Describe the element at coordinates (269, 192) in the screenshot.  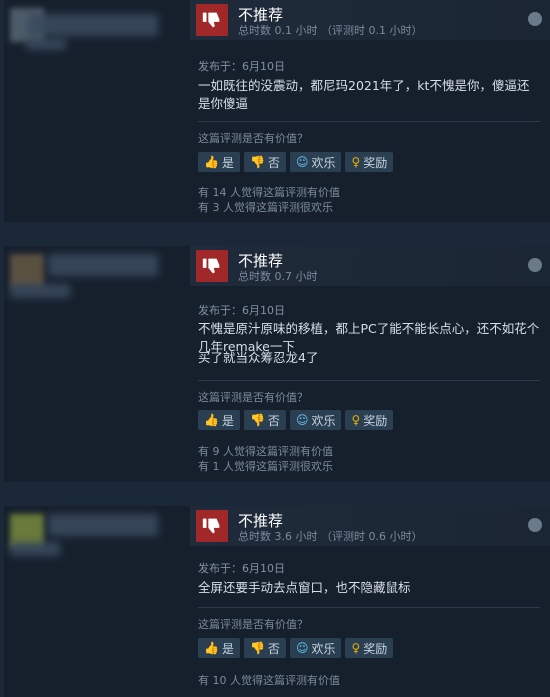
I see `helpful-count: 有 14 人觉得这篇评测有价值` at that location.